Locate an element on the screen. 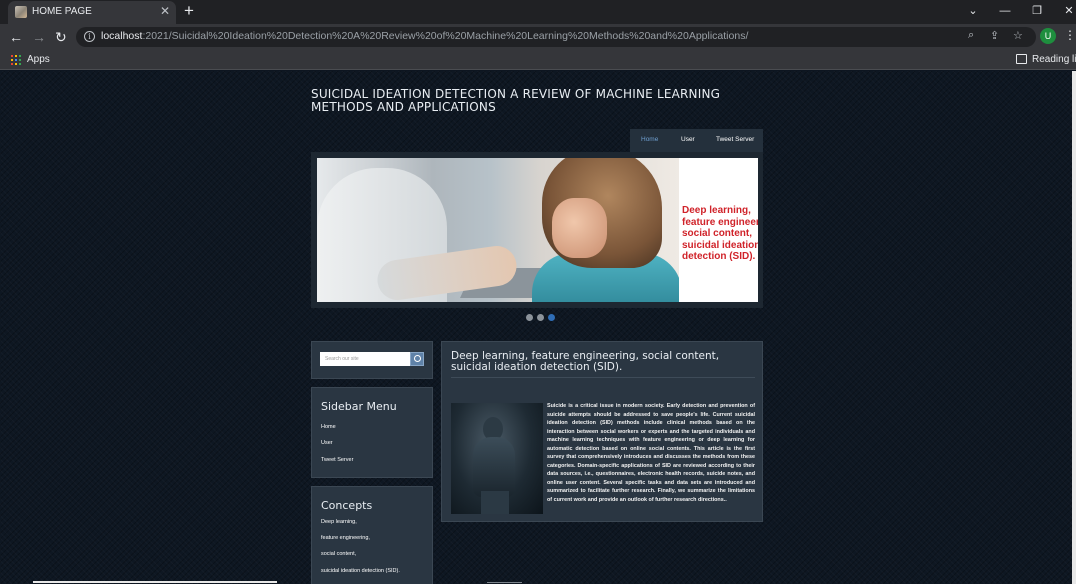  reading-list-button: Reading list is located at coordinates (1054, 59).